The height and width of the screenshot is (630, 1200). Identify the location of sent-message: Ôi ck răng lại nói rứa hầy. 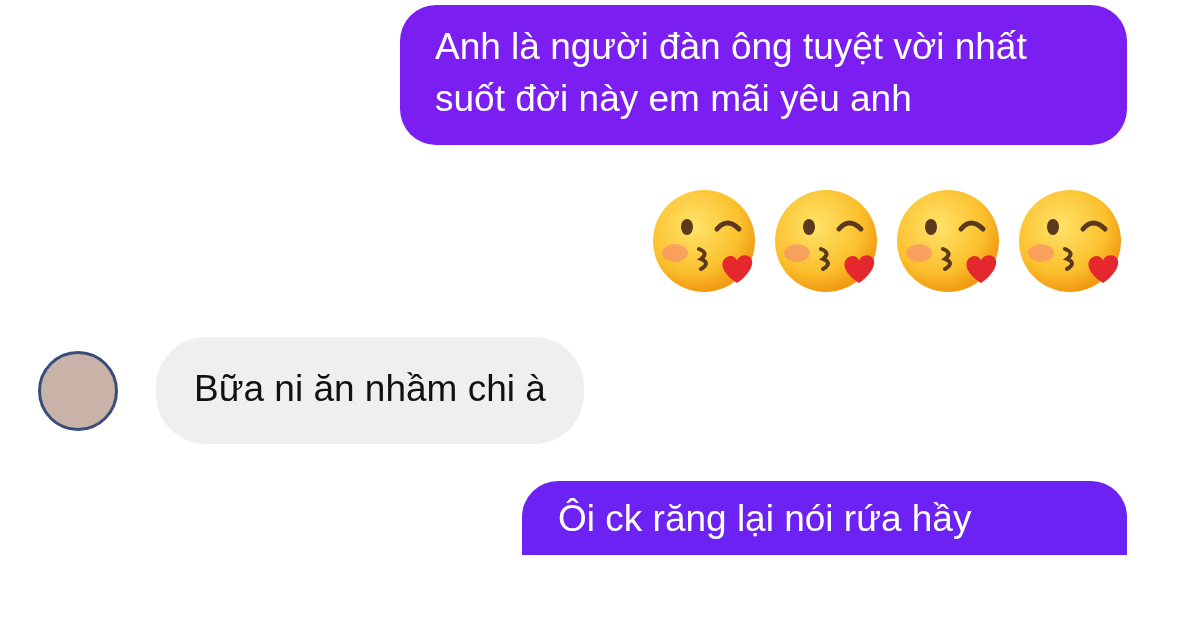
(824, 518).